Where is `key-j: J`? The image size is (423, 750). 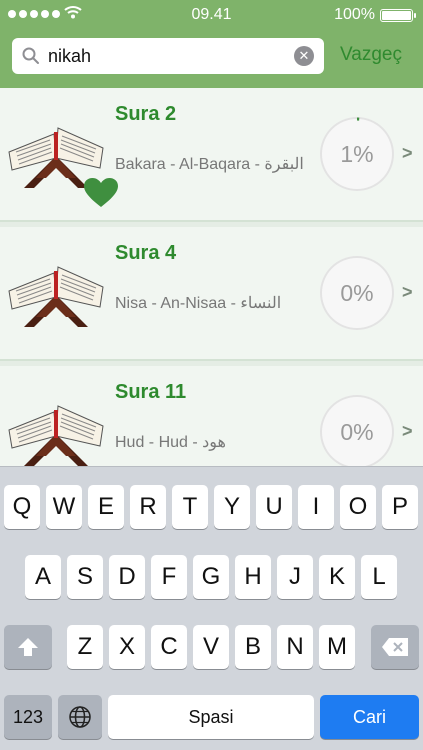 key-j: J is located at coordinates (295, 577).